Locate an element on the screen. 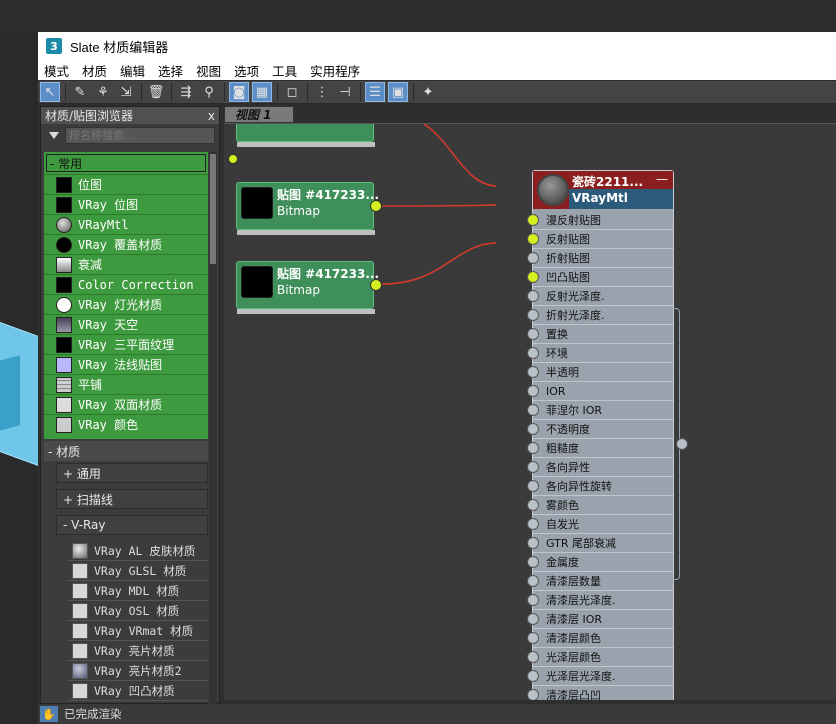 Image resolution: width=836 pixels, height=724 pixels. browser-scrollbar is located at coordinates (213, 428).